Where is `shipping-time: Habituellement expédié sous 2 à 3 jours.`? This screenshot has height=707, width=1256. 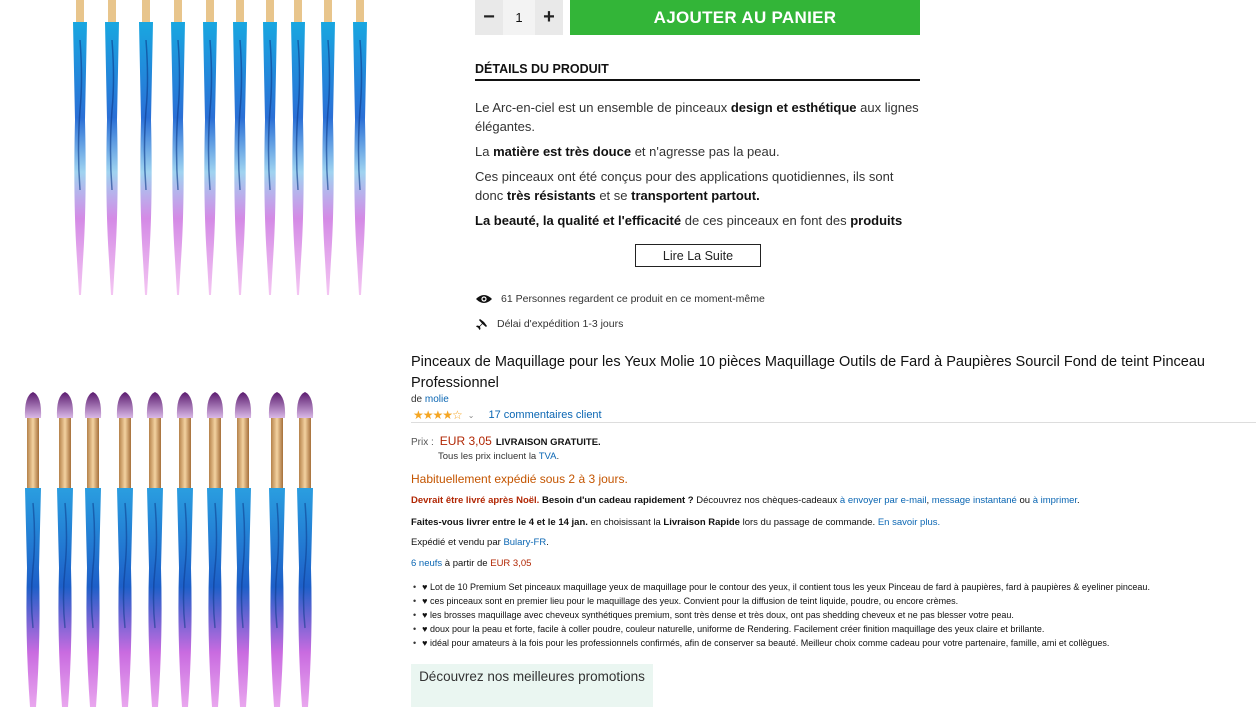
shipping-time: Habituellement expédié sous 2 à 3 jours. is located at coordinates (519, 479).